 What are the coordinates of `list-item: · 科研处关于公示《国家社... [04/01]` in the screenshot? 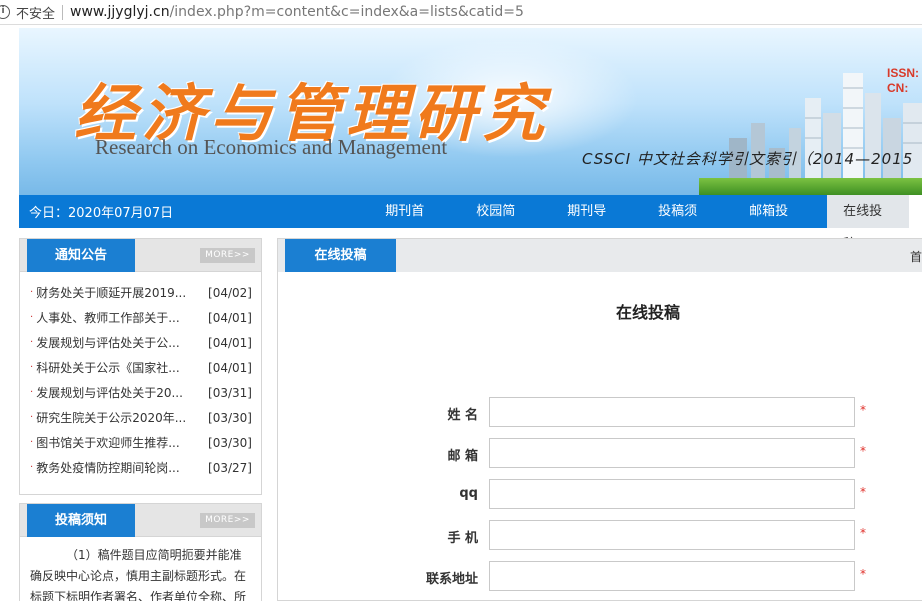 It's located at (140, 367).